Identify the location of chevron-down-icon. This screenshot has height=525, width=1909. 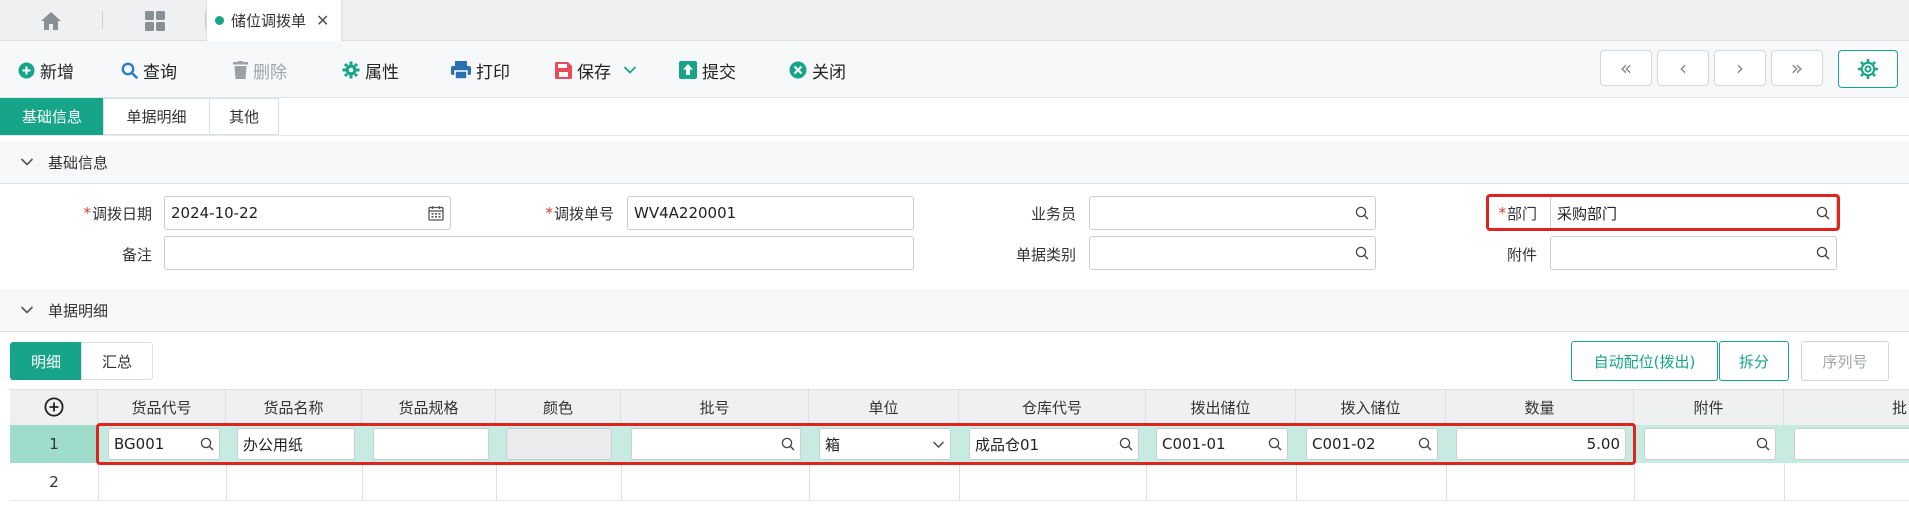
(630, 70).